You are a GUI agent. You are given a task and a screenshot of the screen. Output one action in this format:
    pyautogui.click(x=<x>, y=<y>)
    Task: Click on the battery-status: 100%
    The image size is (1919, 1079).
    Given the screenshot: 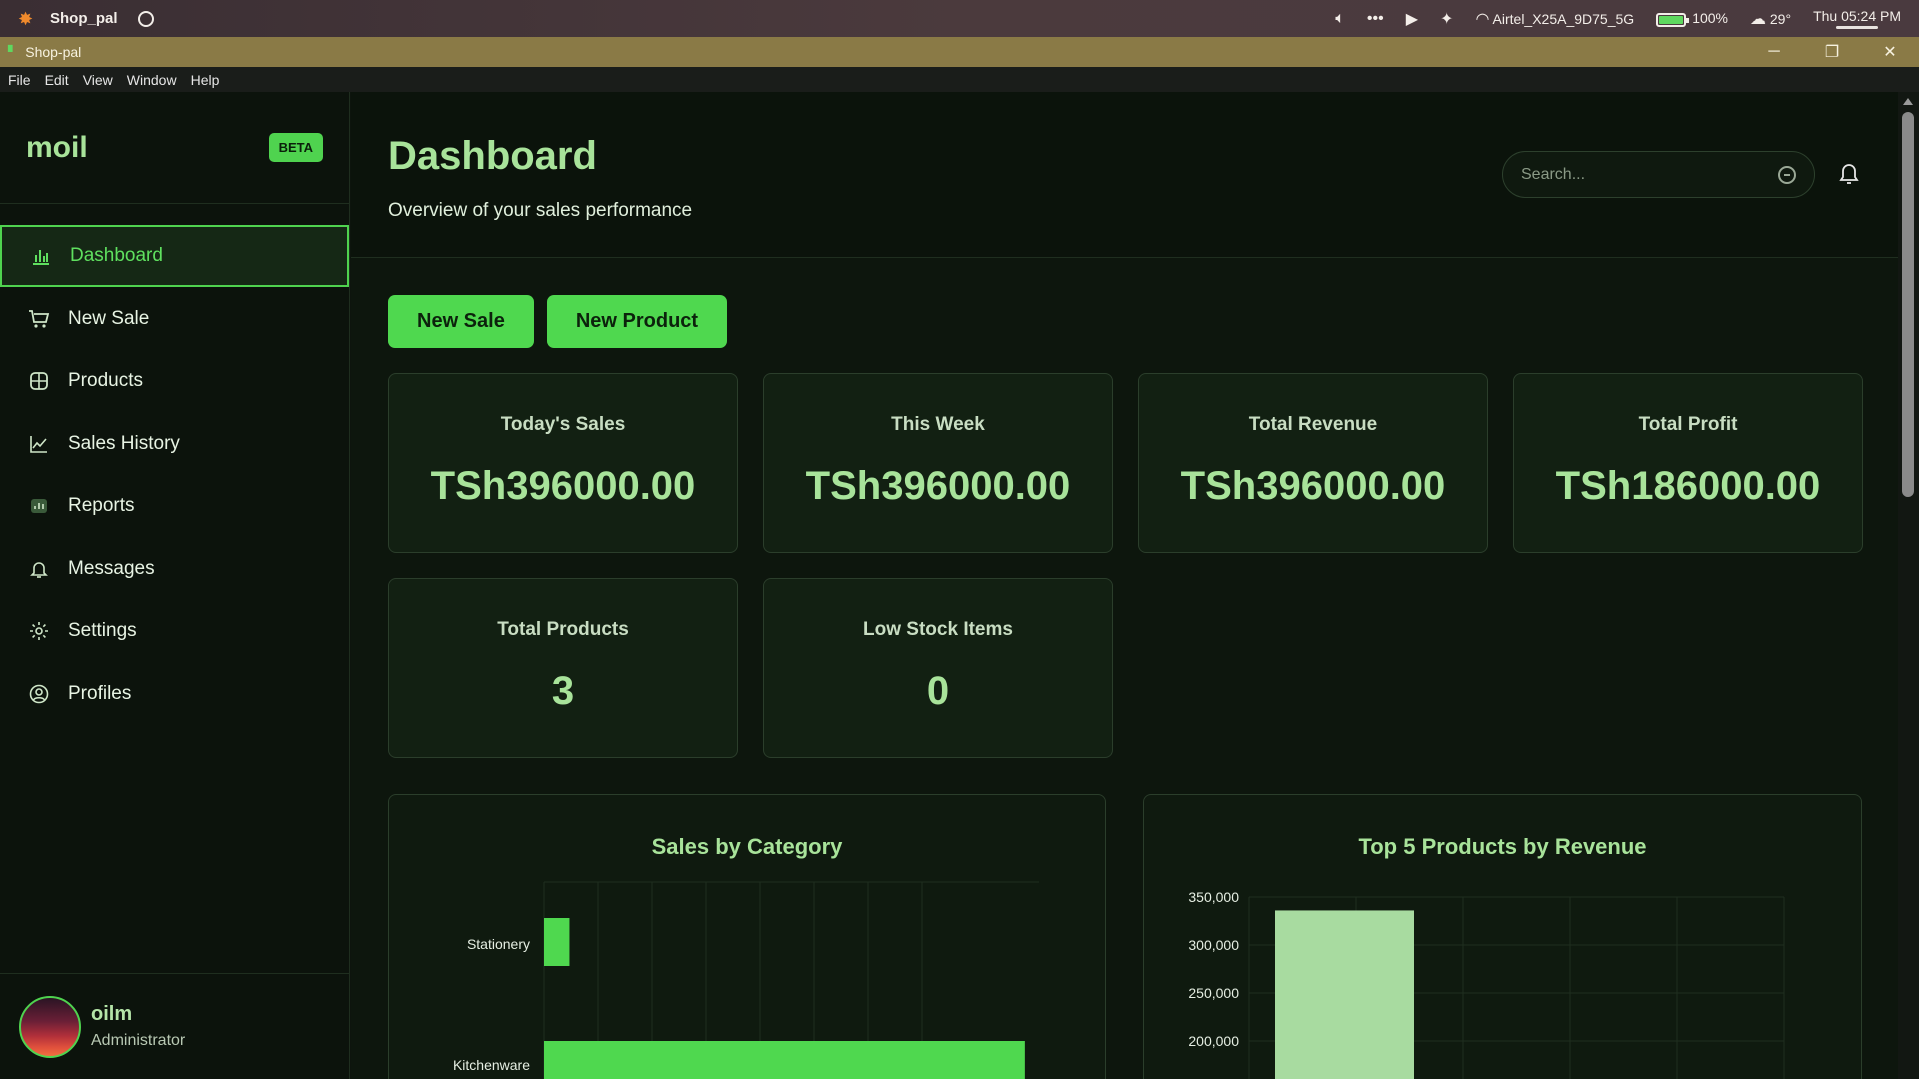 What is the action you would take?
    pyautogui.click(x=1692, y=18)
    